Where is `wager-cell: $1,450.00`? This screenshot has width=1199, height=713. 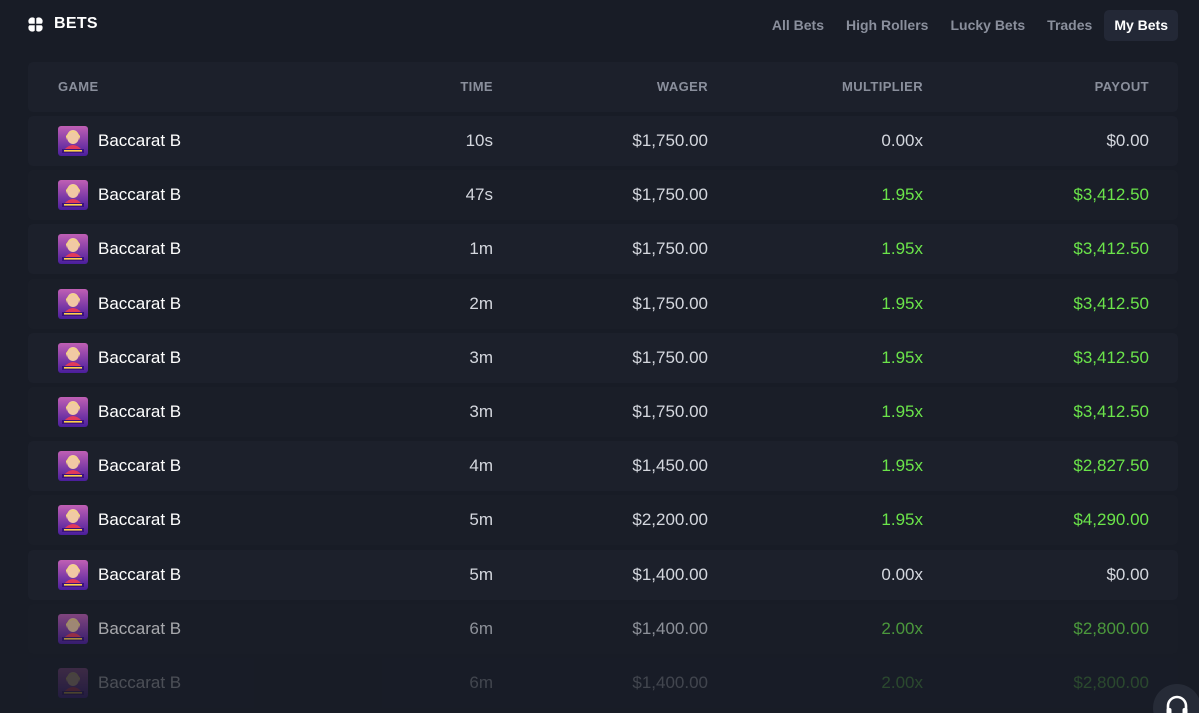 wager-cell: $1,450.00 is located at coordinates (670, 466).